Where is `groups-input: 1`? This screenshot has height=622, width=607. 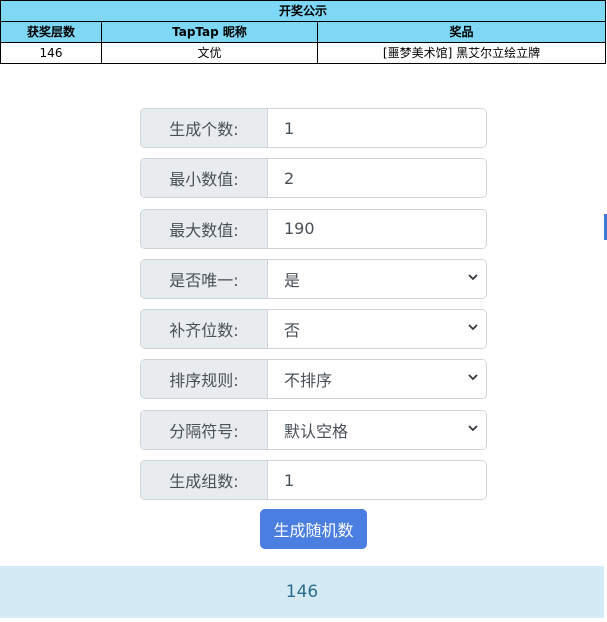 groups-input: 1 is located at coordinates (377, 480).